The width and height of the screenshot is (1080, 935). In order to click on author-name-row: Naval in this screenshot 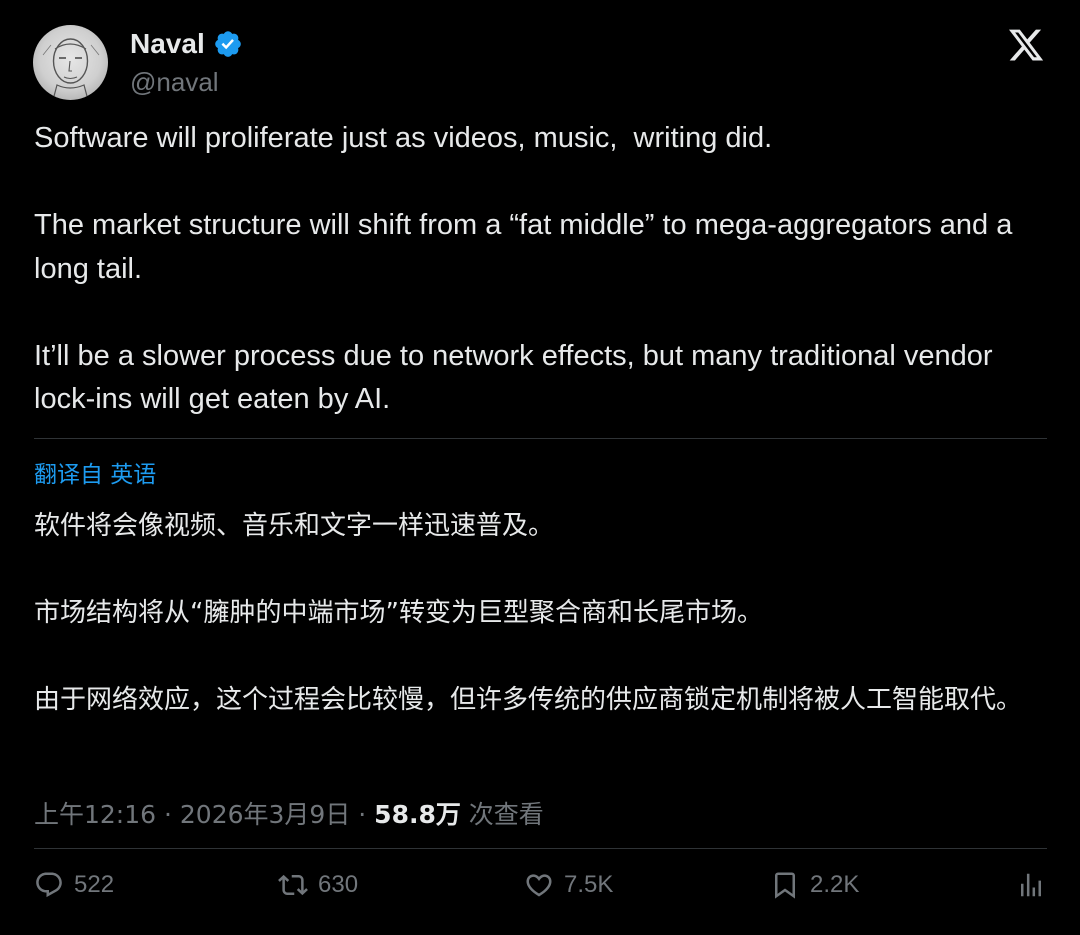, I will do `click(186, 44)`.